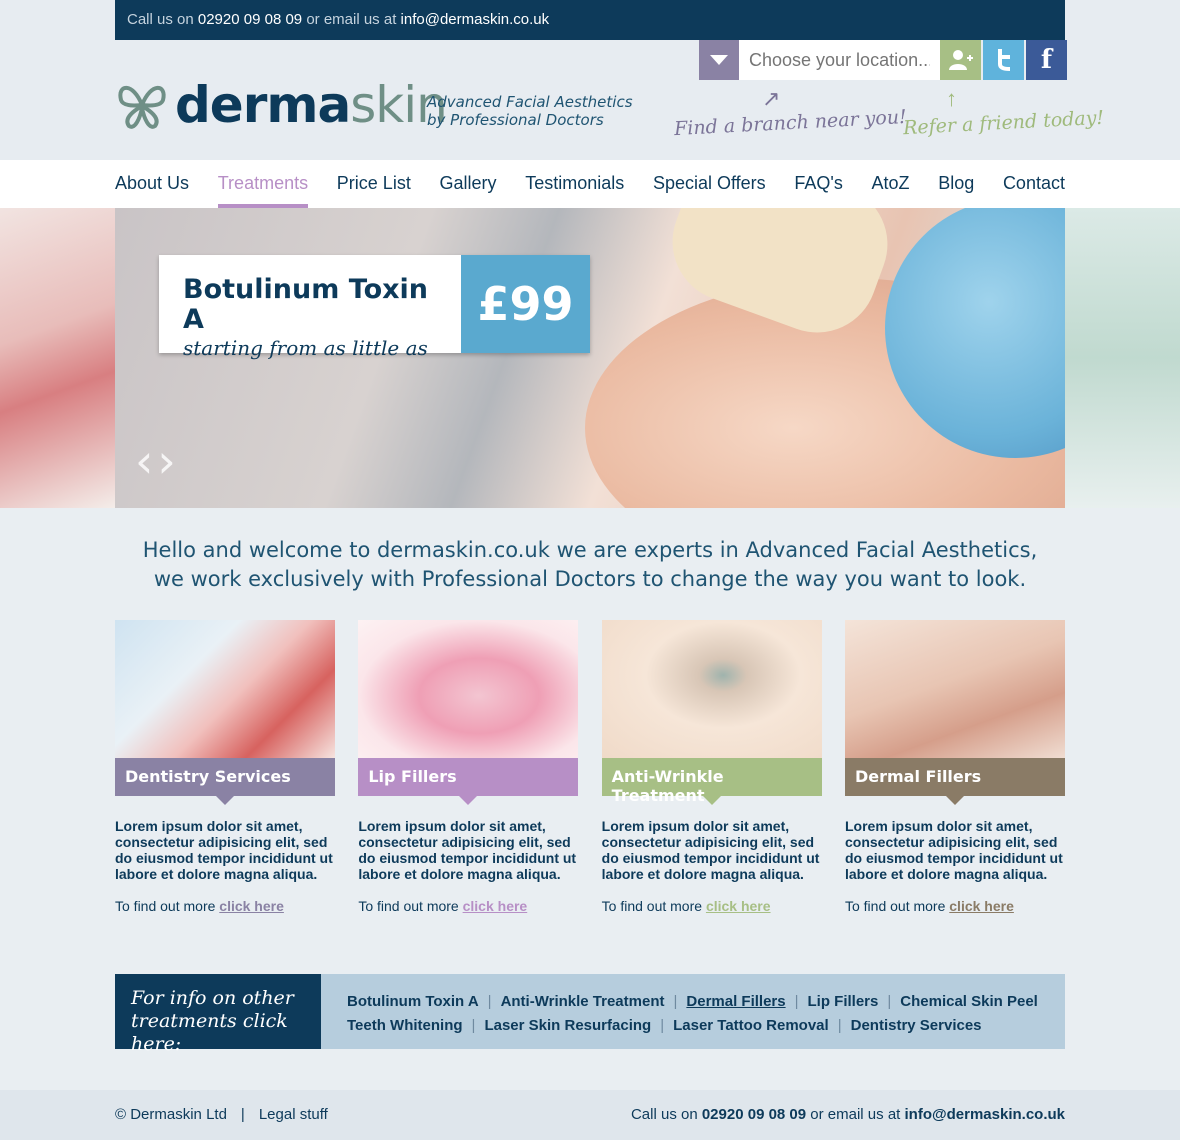 Image resolution: width=1180 pixels, height=1140 pixels. Describe the element at coordinates (916, 1025) in the screenshot. I see `link-dentistry: Dentistry Services` at that location.